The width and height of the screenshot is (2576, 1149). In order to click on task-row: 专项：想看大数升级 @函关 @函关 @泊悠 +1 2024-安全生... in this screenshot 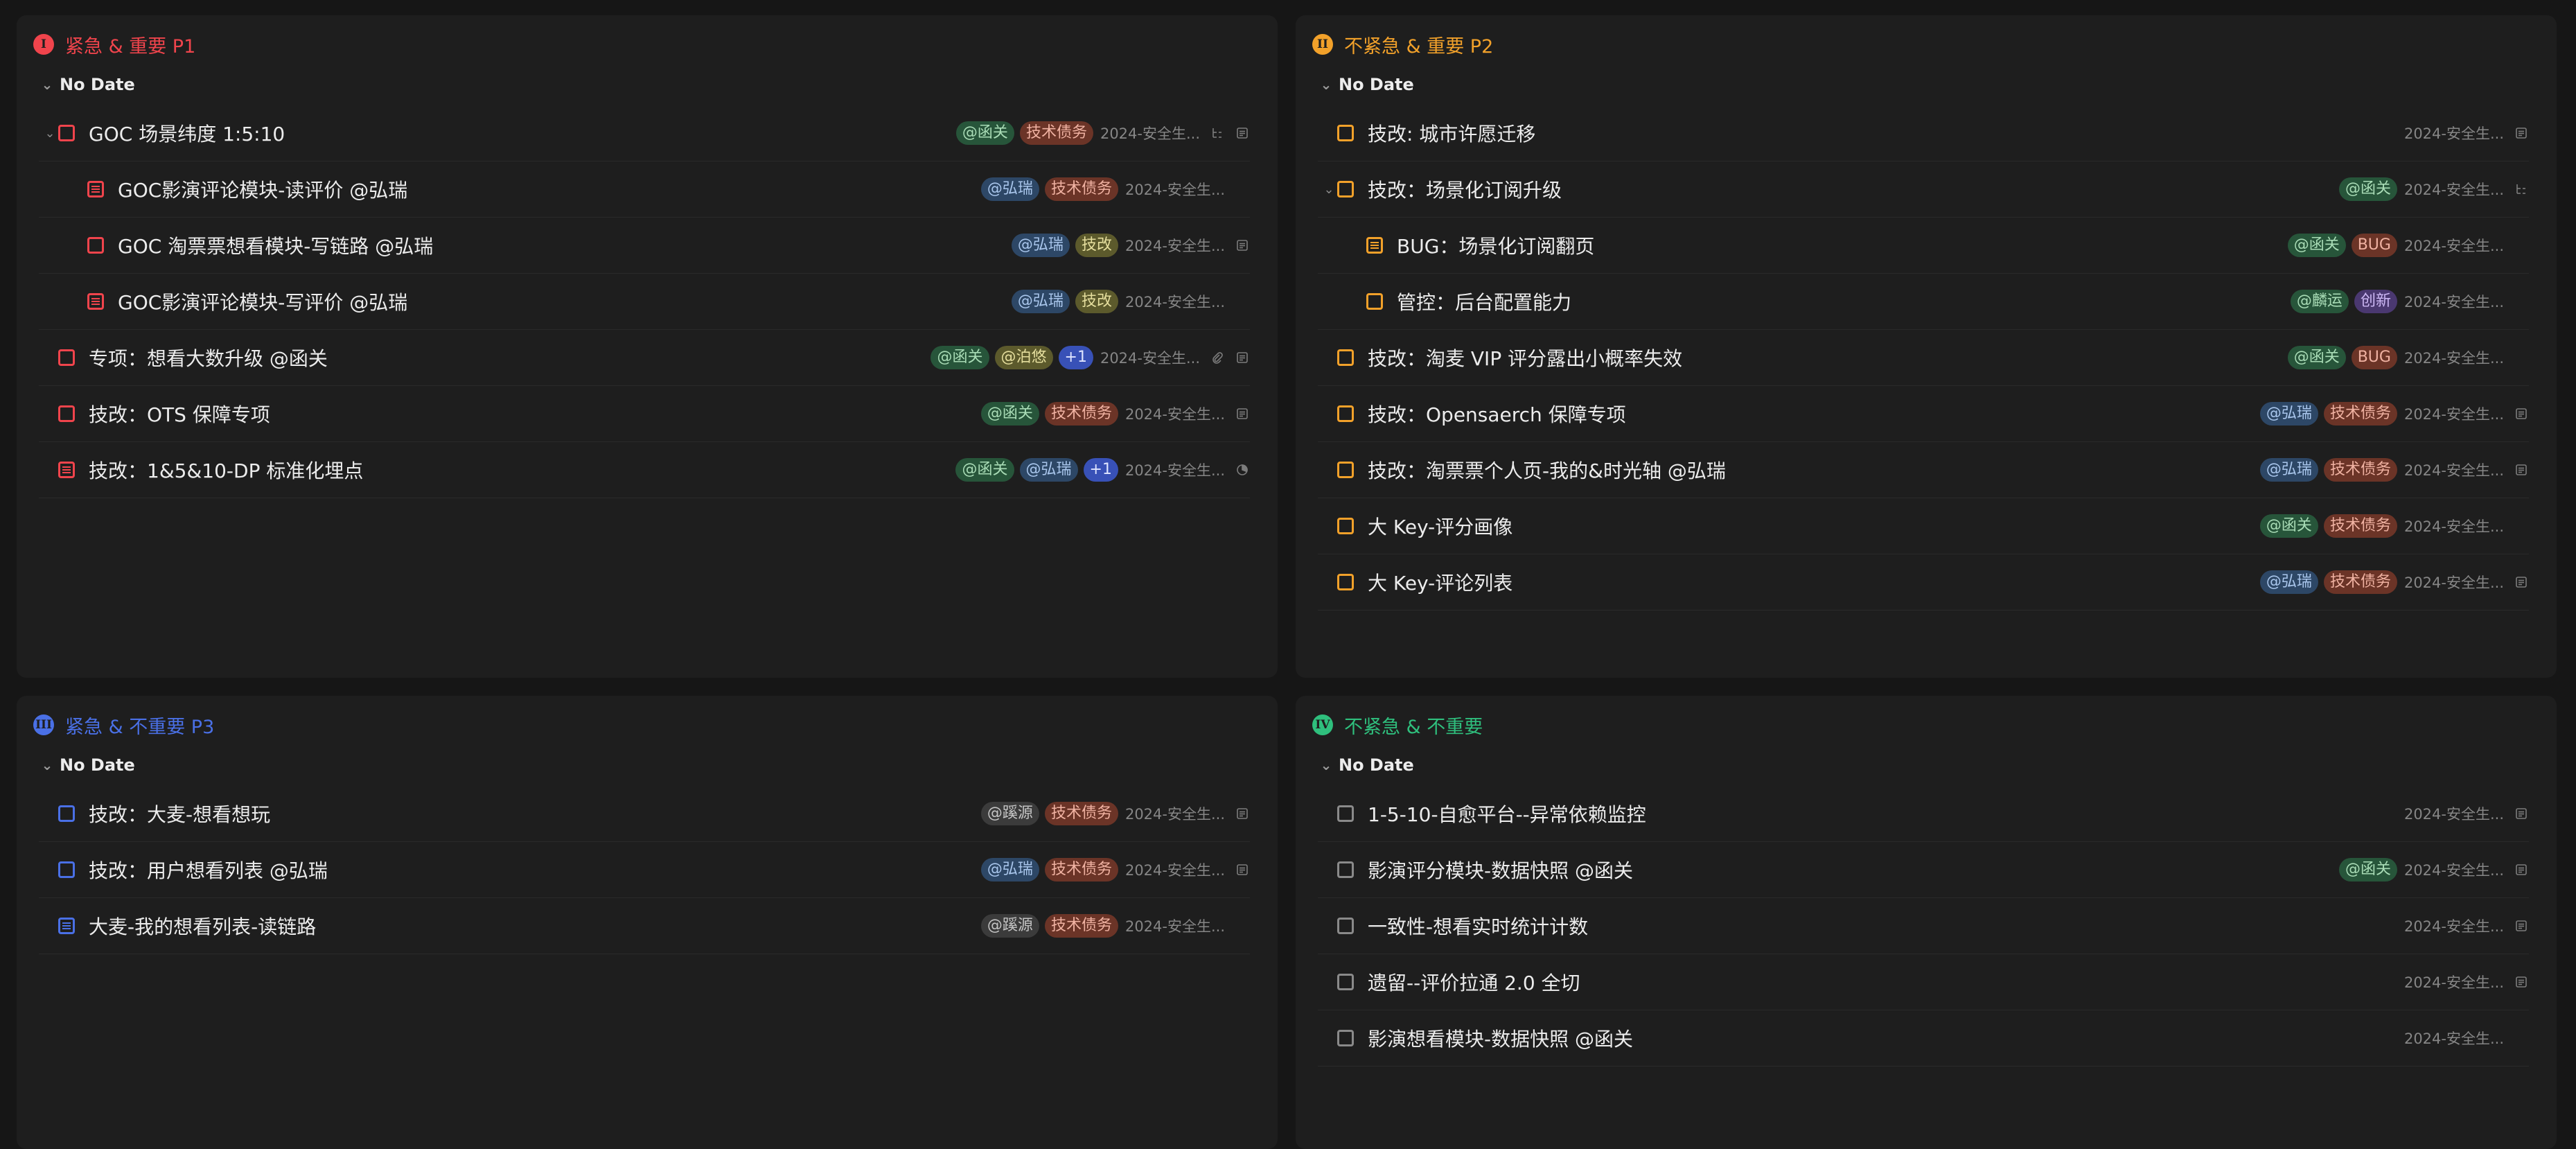, I will do `click(644, 358)`.